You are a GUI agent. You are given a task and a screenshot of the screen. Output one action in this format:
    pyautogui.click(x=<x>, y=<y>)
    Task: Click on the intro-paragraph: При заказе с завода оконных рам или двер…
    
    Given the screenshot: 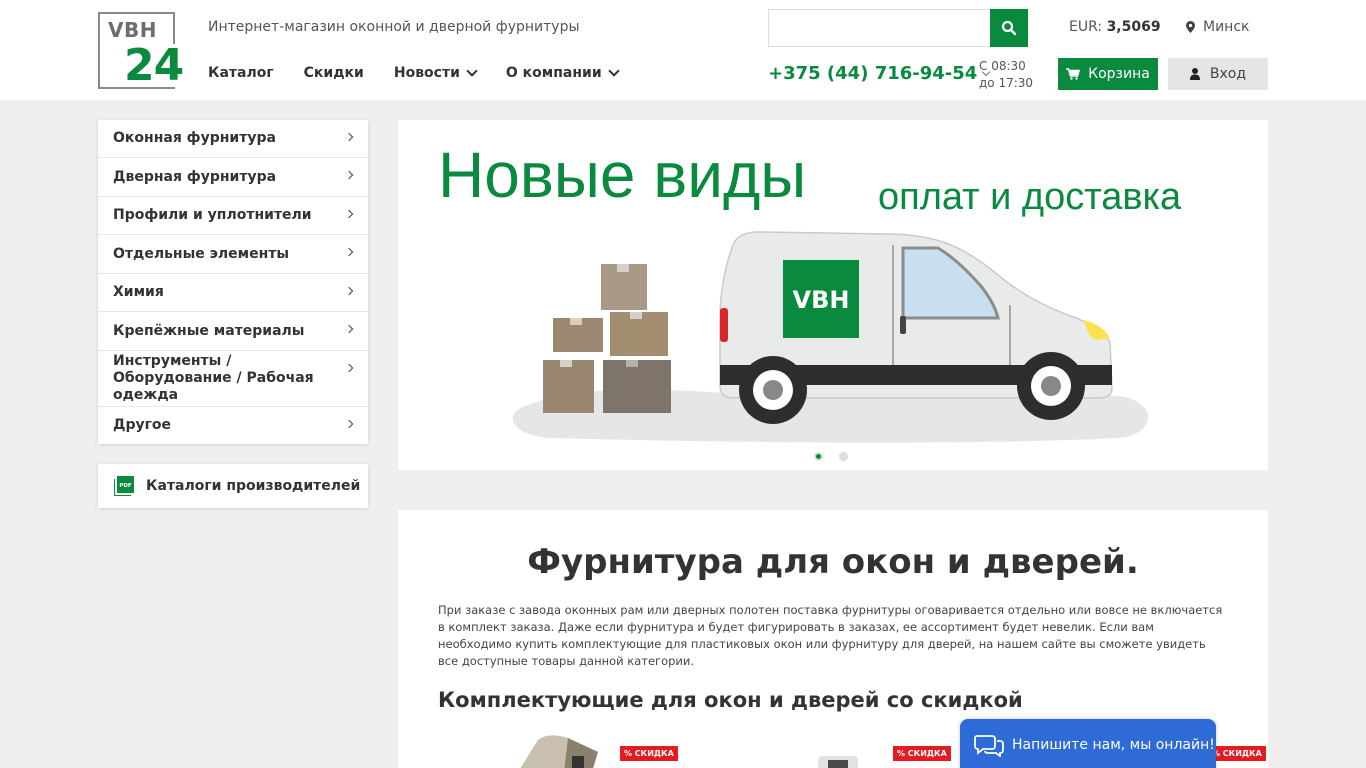 What is the action you would take?
    pyautogui.click(x=830, y=635)
    